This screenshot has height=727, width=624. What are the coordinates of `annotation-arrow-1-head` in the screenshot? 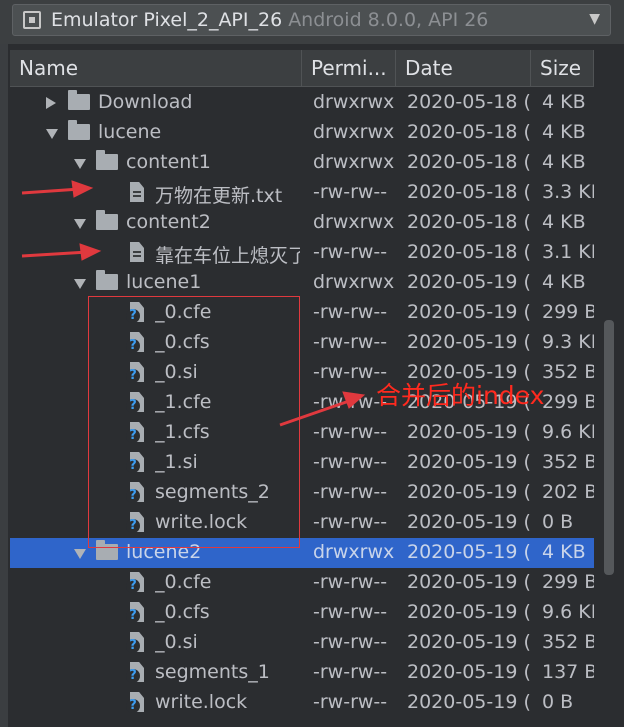 It's located at (82, 189).